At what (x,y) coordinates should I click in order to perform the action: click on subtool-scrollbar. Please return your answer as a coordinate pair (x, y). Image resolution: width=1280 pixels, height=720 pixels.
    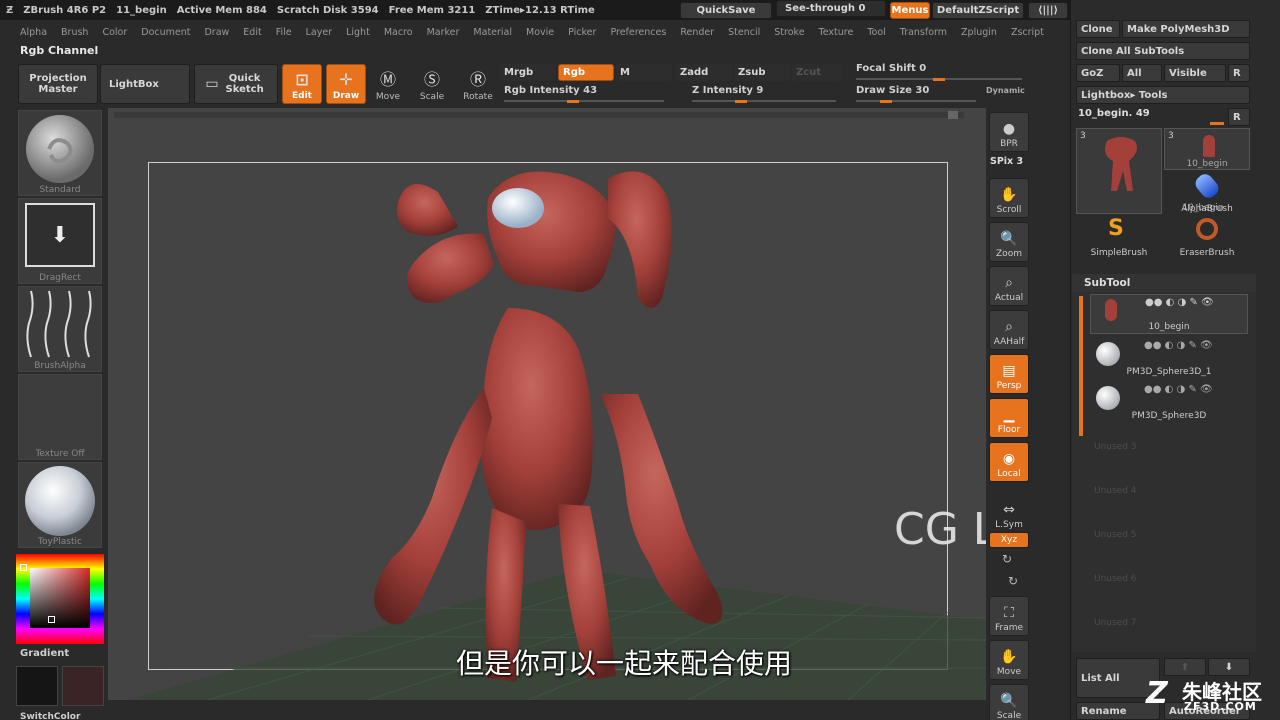
    Looking at the image, I should click on (1081, 366).